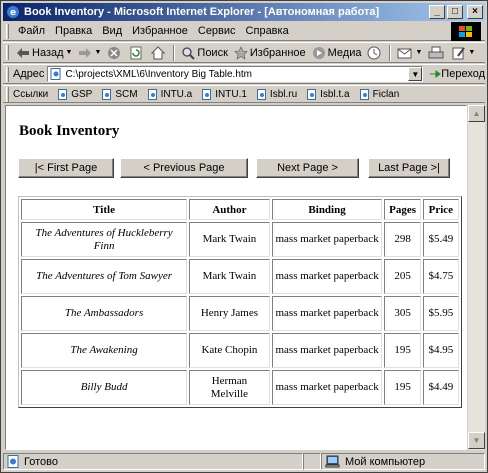 This screenshot has width=488, height=473. I want to click on print-button, so click(437, 53).